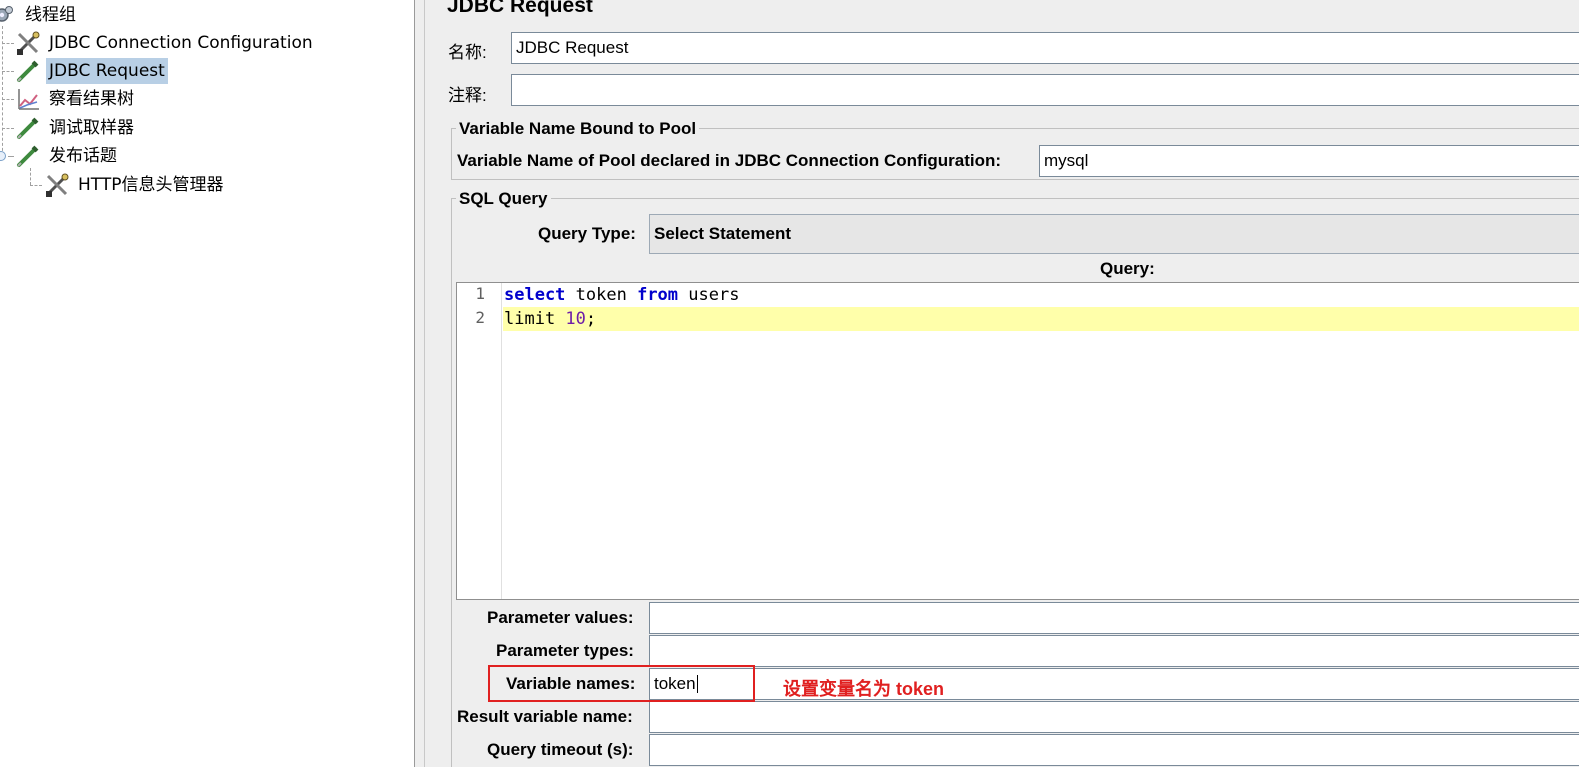  I want to click on name-field: JDBC Request, so click(1045, 48).